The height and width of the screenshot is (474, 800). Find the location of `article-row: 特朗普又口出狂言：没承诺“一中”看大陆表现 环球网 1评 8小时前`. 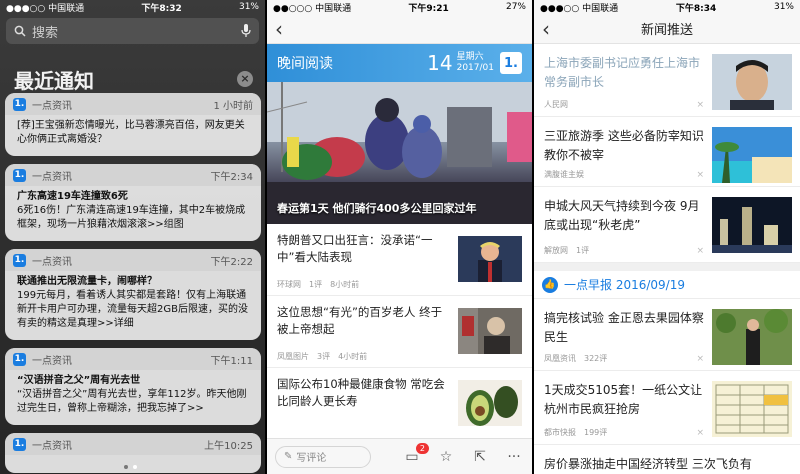

article-row: 特朗普又口出狂言：没承诺“一中”看大陆表现 环球网 1评 8小时前 is located at coordinates (399, 260).